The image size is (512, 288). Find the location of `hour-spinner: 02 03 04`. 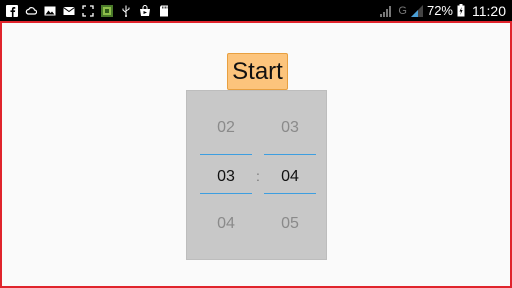

hour-spinner: 02 03 04 is located at coordinates (226, 176).